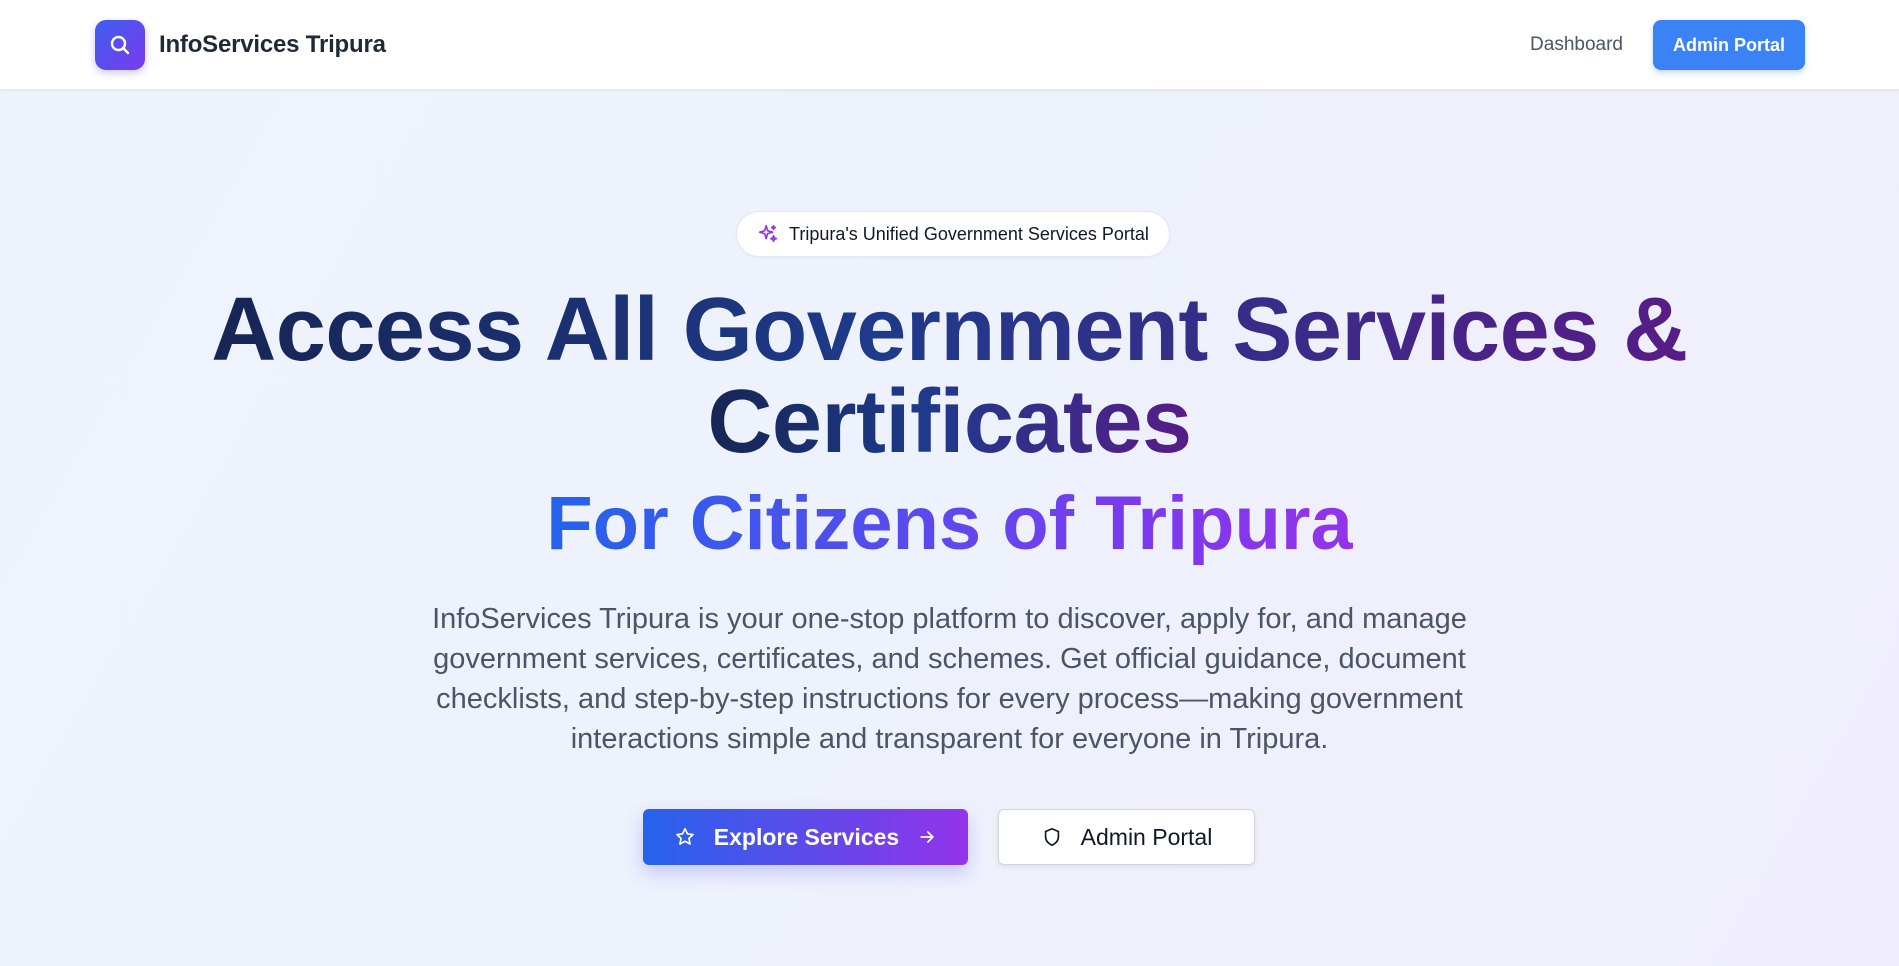 This screenshot has height=966, width=1899. What do you see at coordinates (949, 330) in the screenshot?
I see `hero-headline-line1: Access All Government Services &` at bounding box center [949, 330].